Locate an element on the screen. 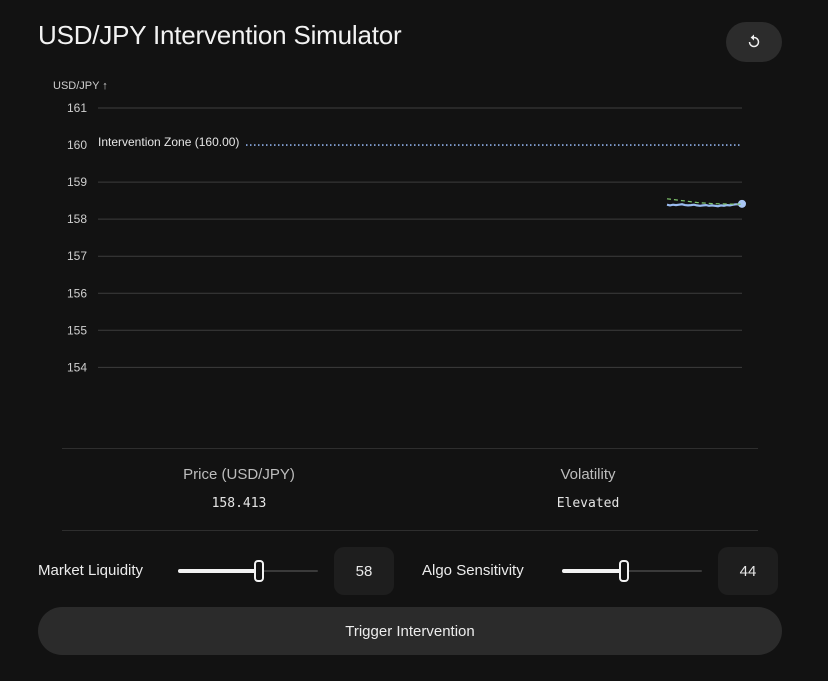  trend-line is located at coordinates (704, 201).